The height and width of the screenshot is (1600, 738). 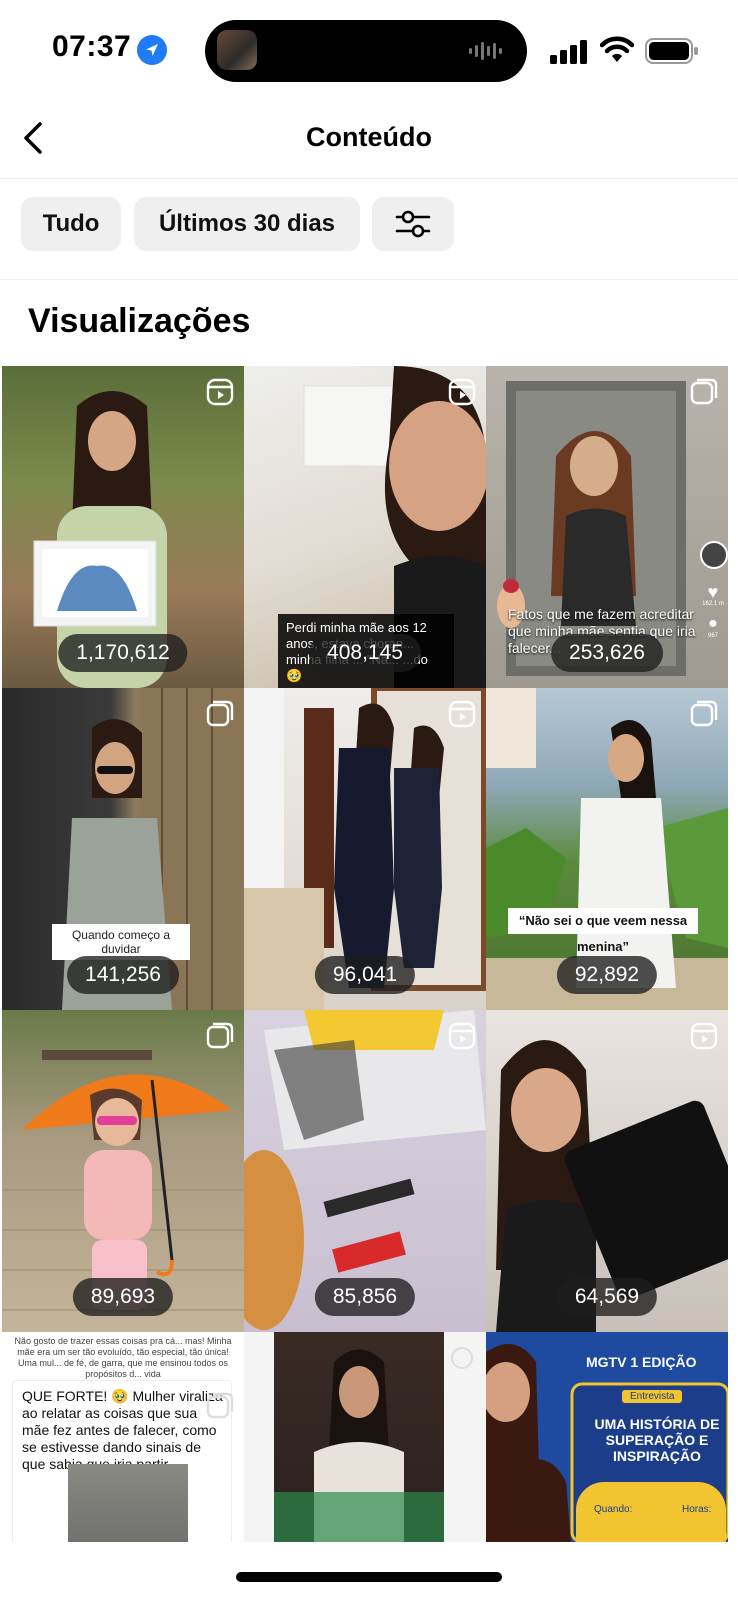 What do you see at coordinates (366, 51) in the screenshot?
I see `dynamic-island` at bounding box center [366, 51].